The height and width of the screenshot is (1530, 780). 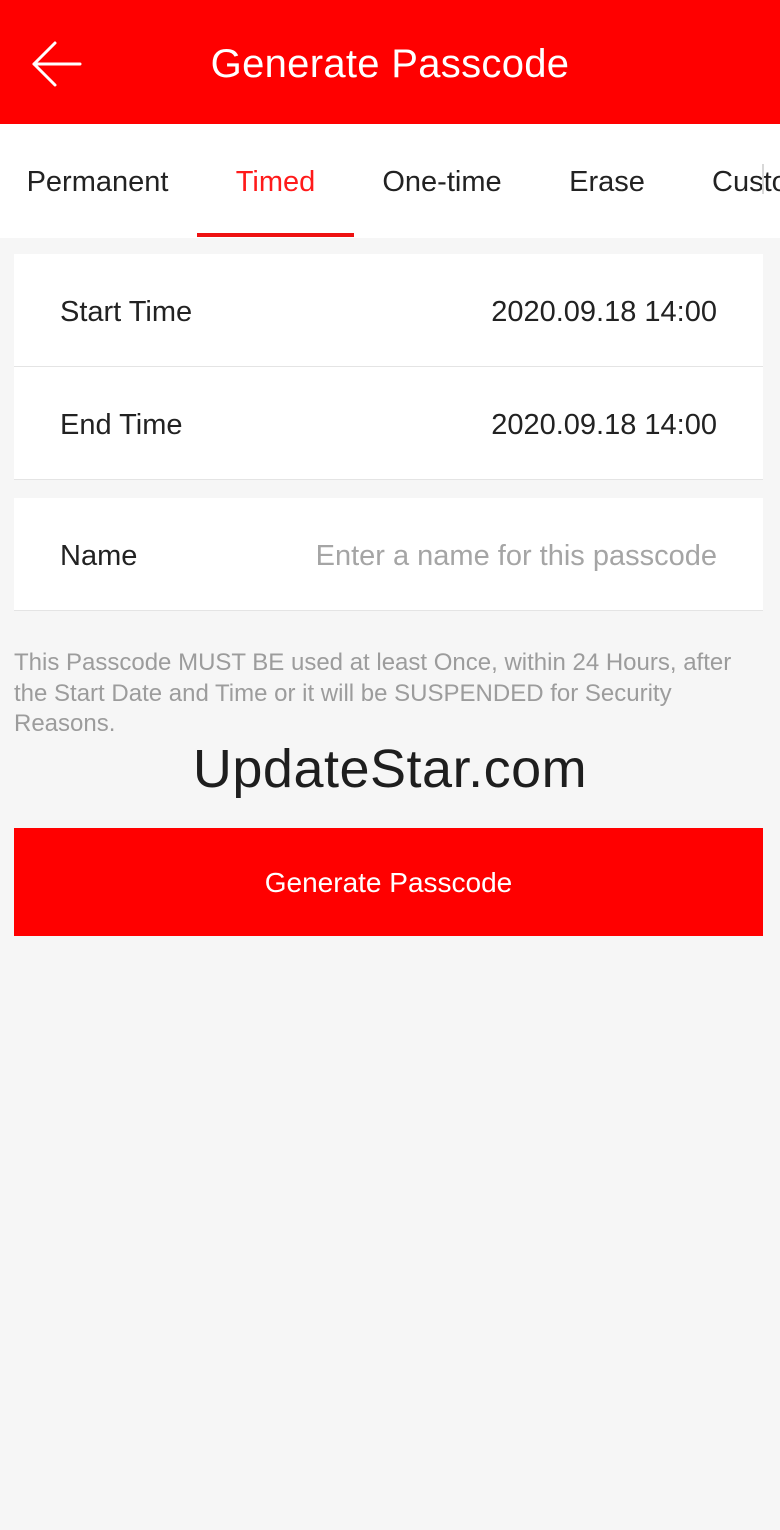 I want to click on tab-permanent: Permanent, so click(x=97, y=181).